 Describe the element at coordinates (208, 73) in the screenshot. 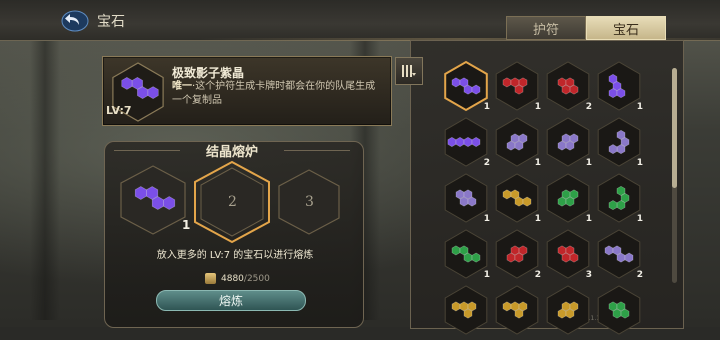

I see `gem-name: 极致影子紫晶` at that location.